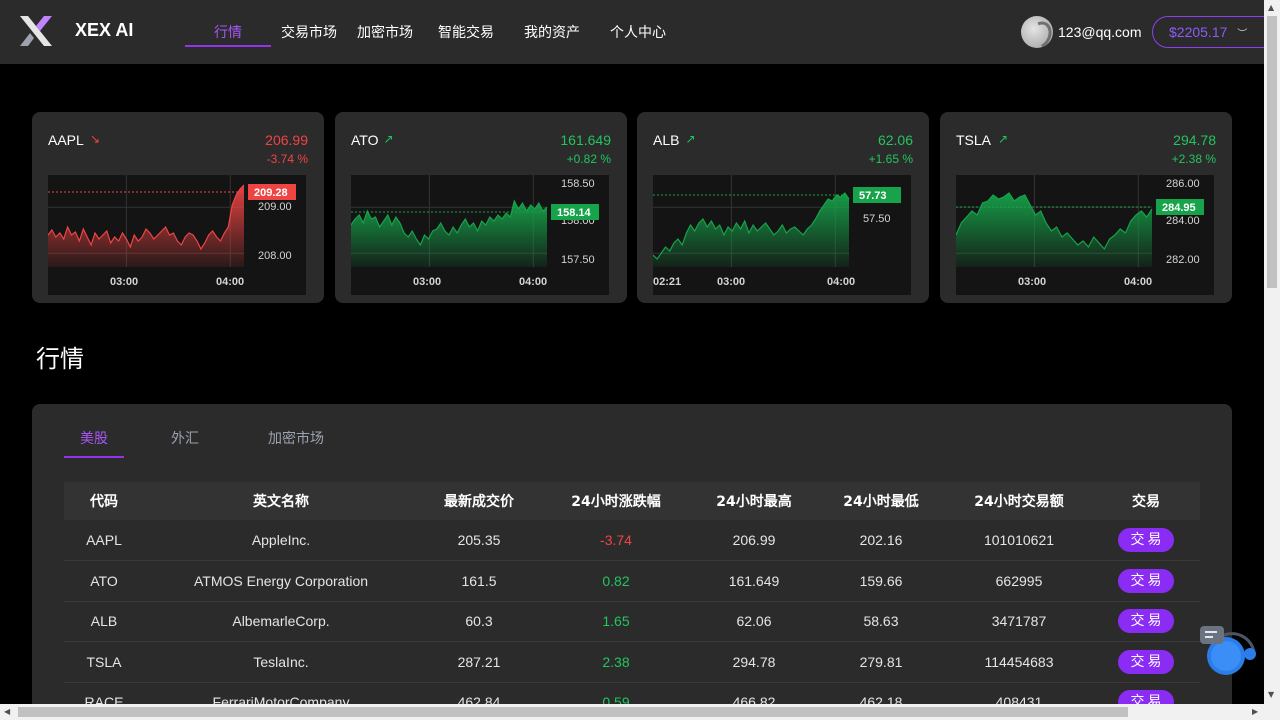 This screenshot has height=720, width=1280. I want to click on ticker-price: 161.649, so click(585, 140).